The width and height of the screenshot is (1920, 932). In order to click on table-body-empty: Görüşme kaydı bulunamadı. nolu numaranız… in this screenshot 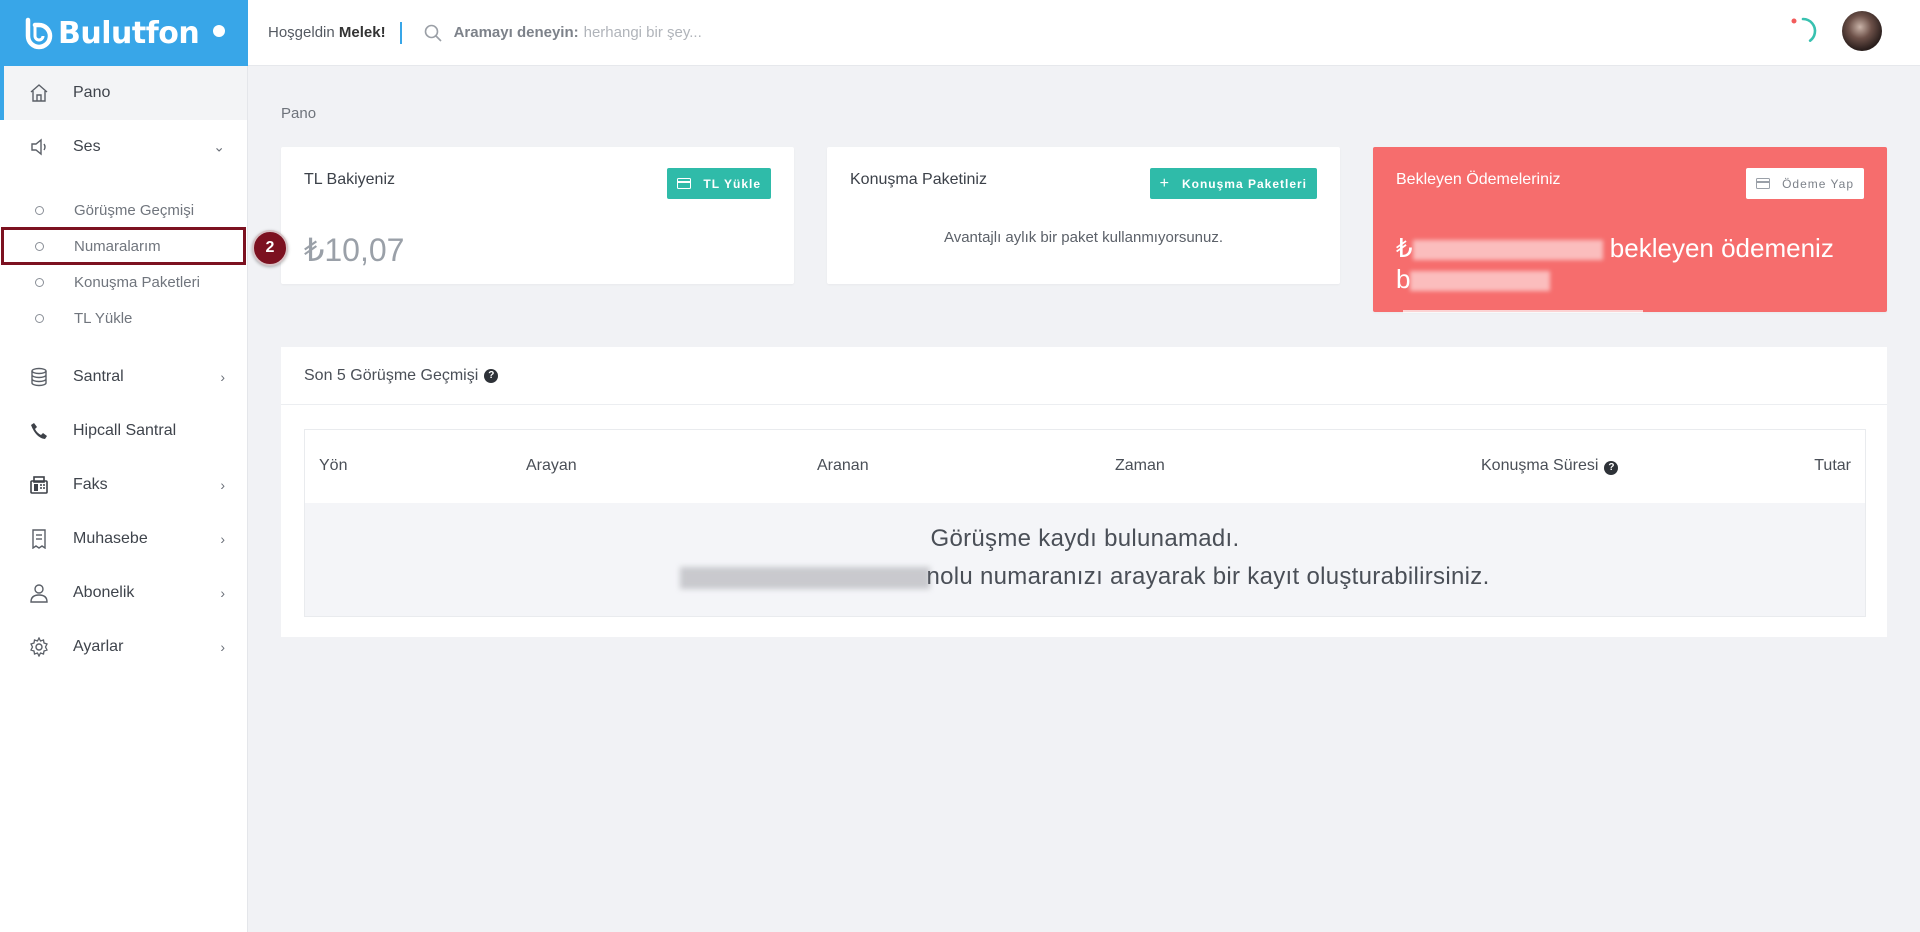, I will do `click(1085, 559)`.